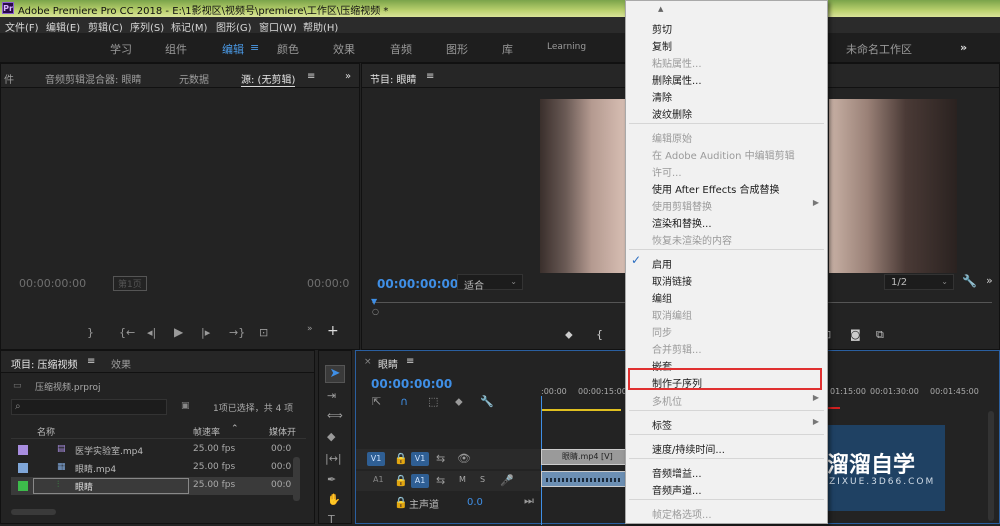  What do you see at coordinates (375, 311) in the screenshot?
I see `playhead-circle-icon: ○` at bounding box center [375, 311].